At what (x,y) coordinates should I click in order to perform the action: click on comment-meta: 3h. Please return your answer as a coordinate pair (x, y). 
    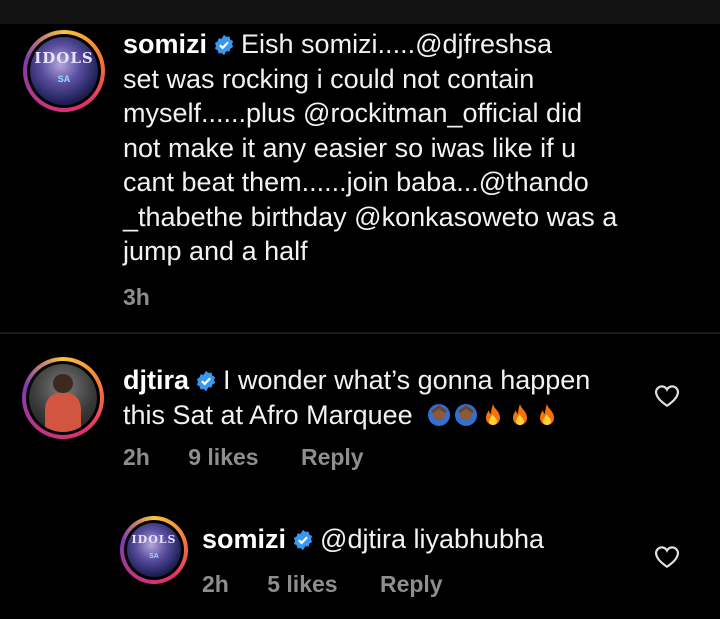
    Looking at the image, I should click on (136, 297).